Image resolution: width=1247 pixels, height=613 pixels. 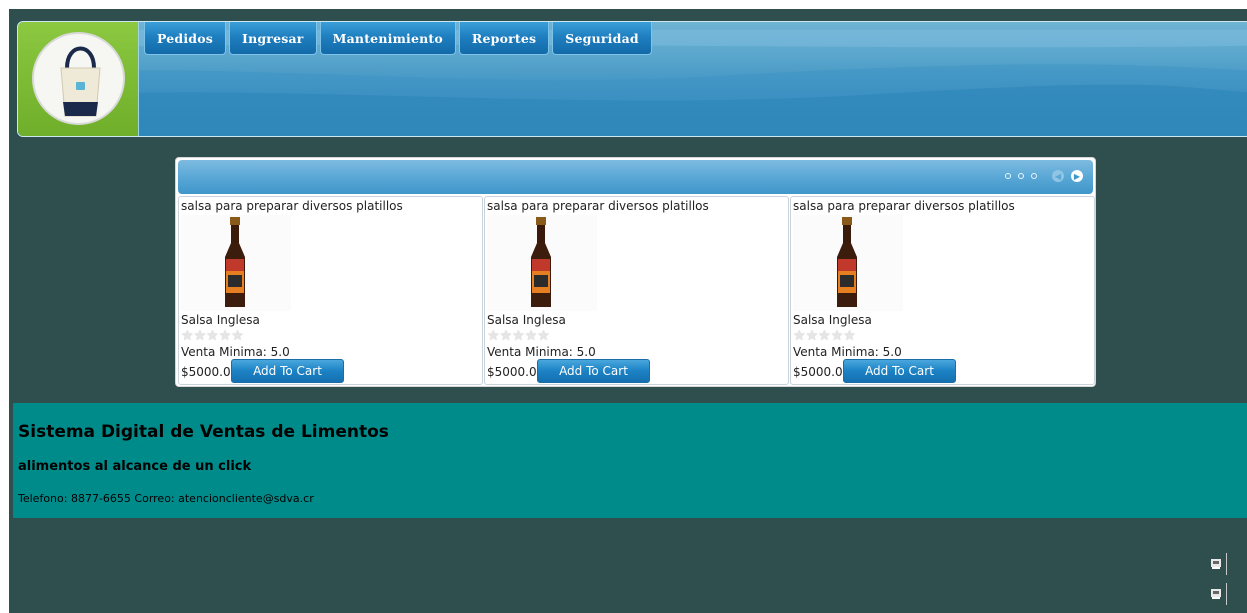 I want to click on chevron-right-icon: ▶, so click(x=1077, y=176).